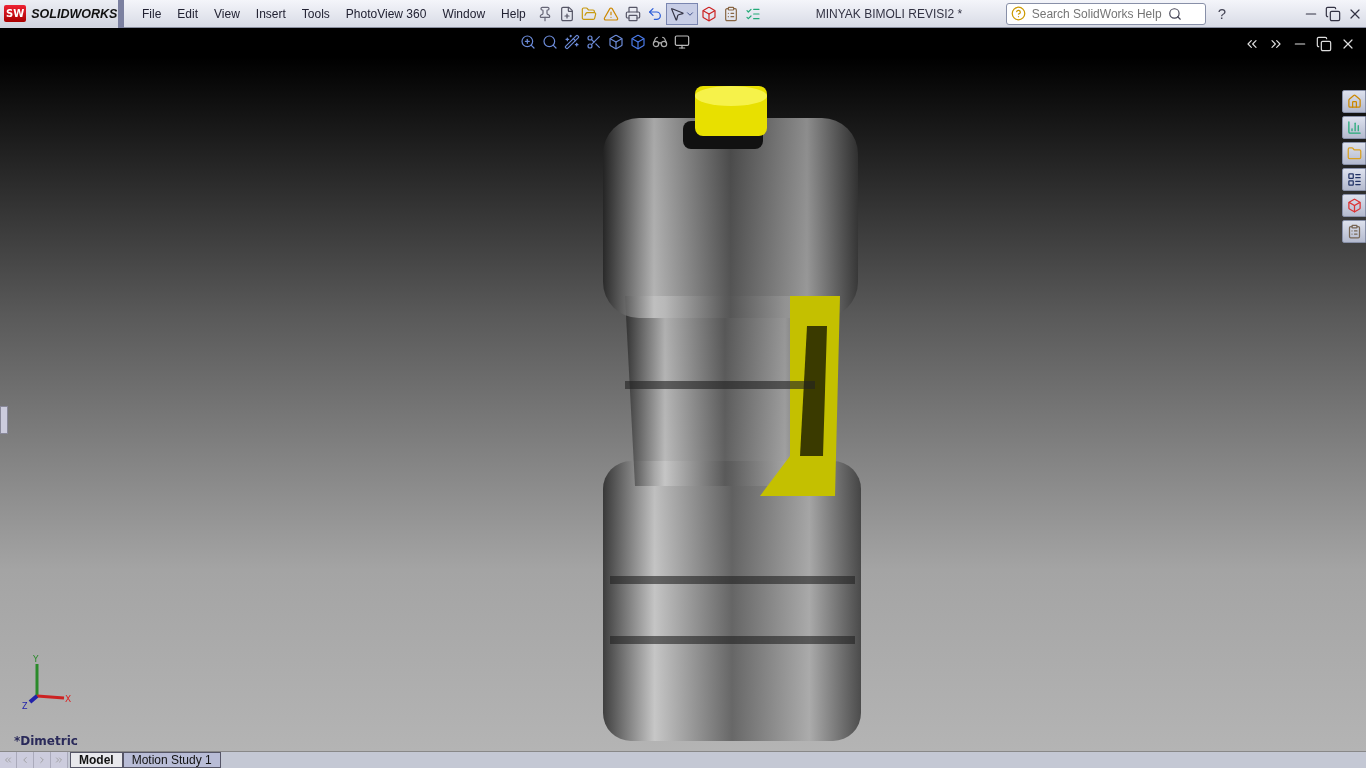 The width and height of the screenshot is (1366, 768). I want to click on menu-item: Edit, so click(188, 13).